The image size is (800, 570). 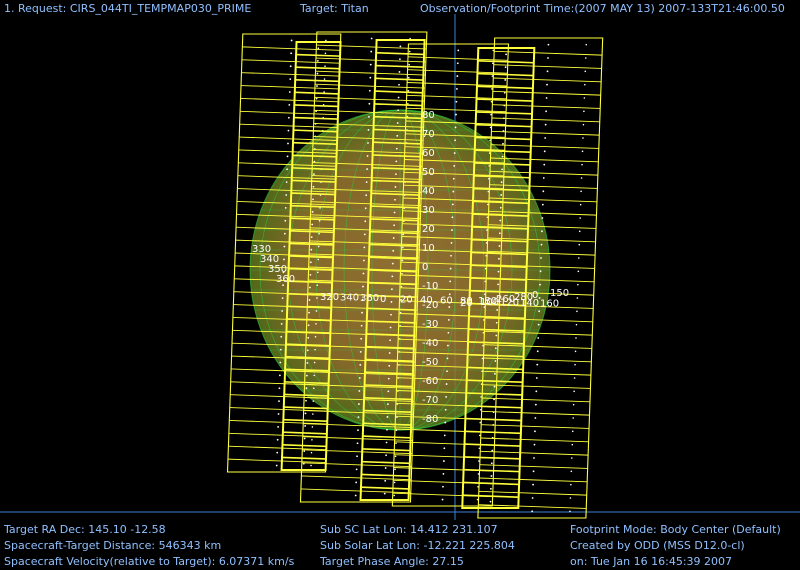 What do you see at coordinates (549, 304) in the screenshot?
I see `longitude-label: 160` at bounding box center [549, 304].